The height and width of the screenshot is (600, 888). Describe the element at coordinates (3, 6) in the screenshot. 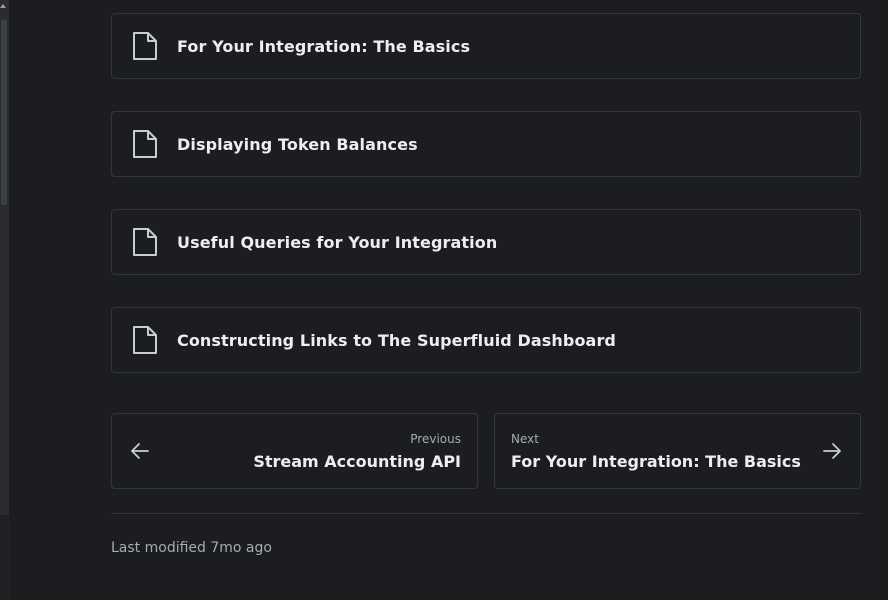

I see `scroll-up-arrow-icon` at that location.